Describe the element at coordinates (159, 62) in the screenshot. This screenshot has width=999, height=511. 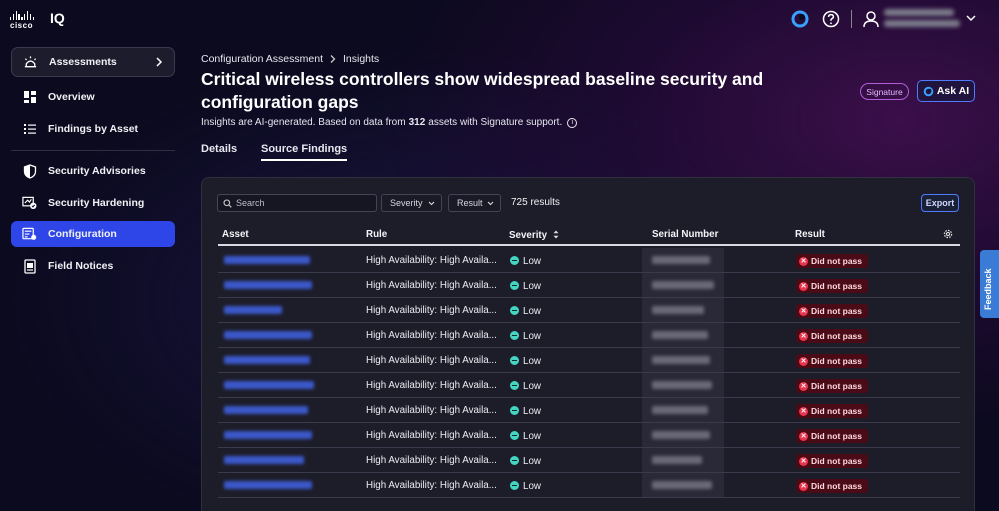
I see `chevron-right-icon` at that location.